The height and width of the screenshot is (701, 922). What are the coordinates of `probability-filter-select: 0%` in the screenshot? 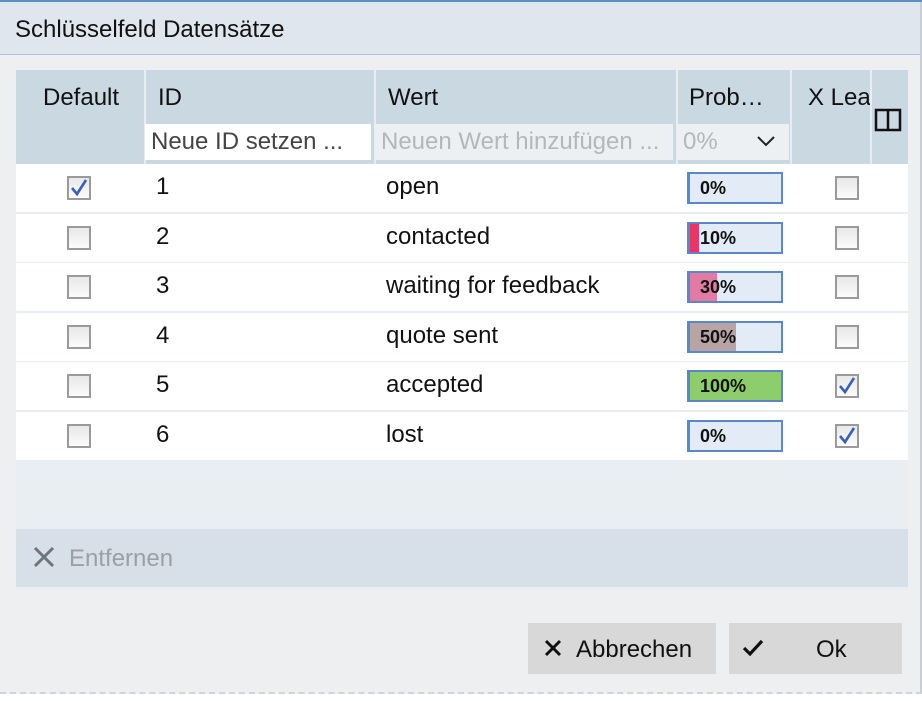 It's located at (733, 142).